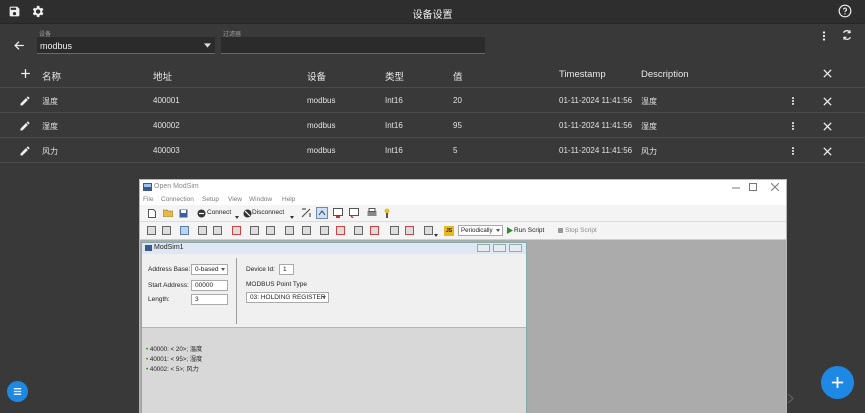 The width and height of the screenshot is (865, 413). Describe the element at coordinates (458, 76) in the screenshot. I see `column-header-value: 值` at that location.